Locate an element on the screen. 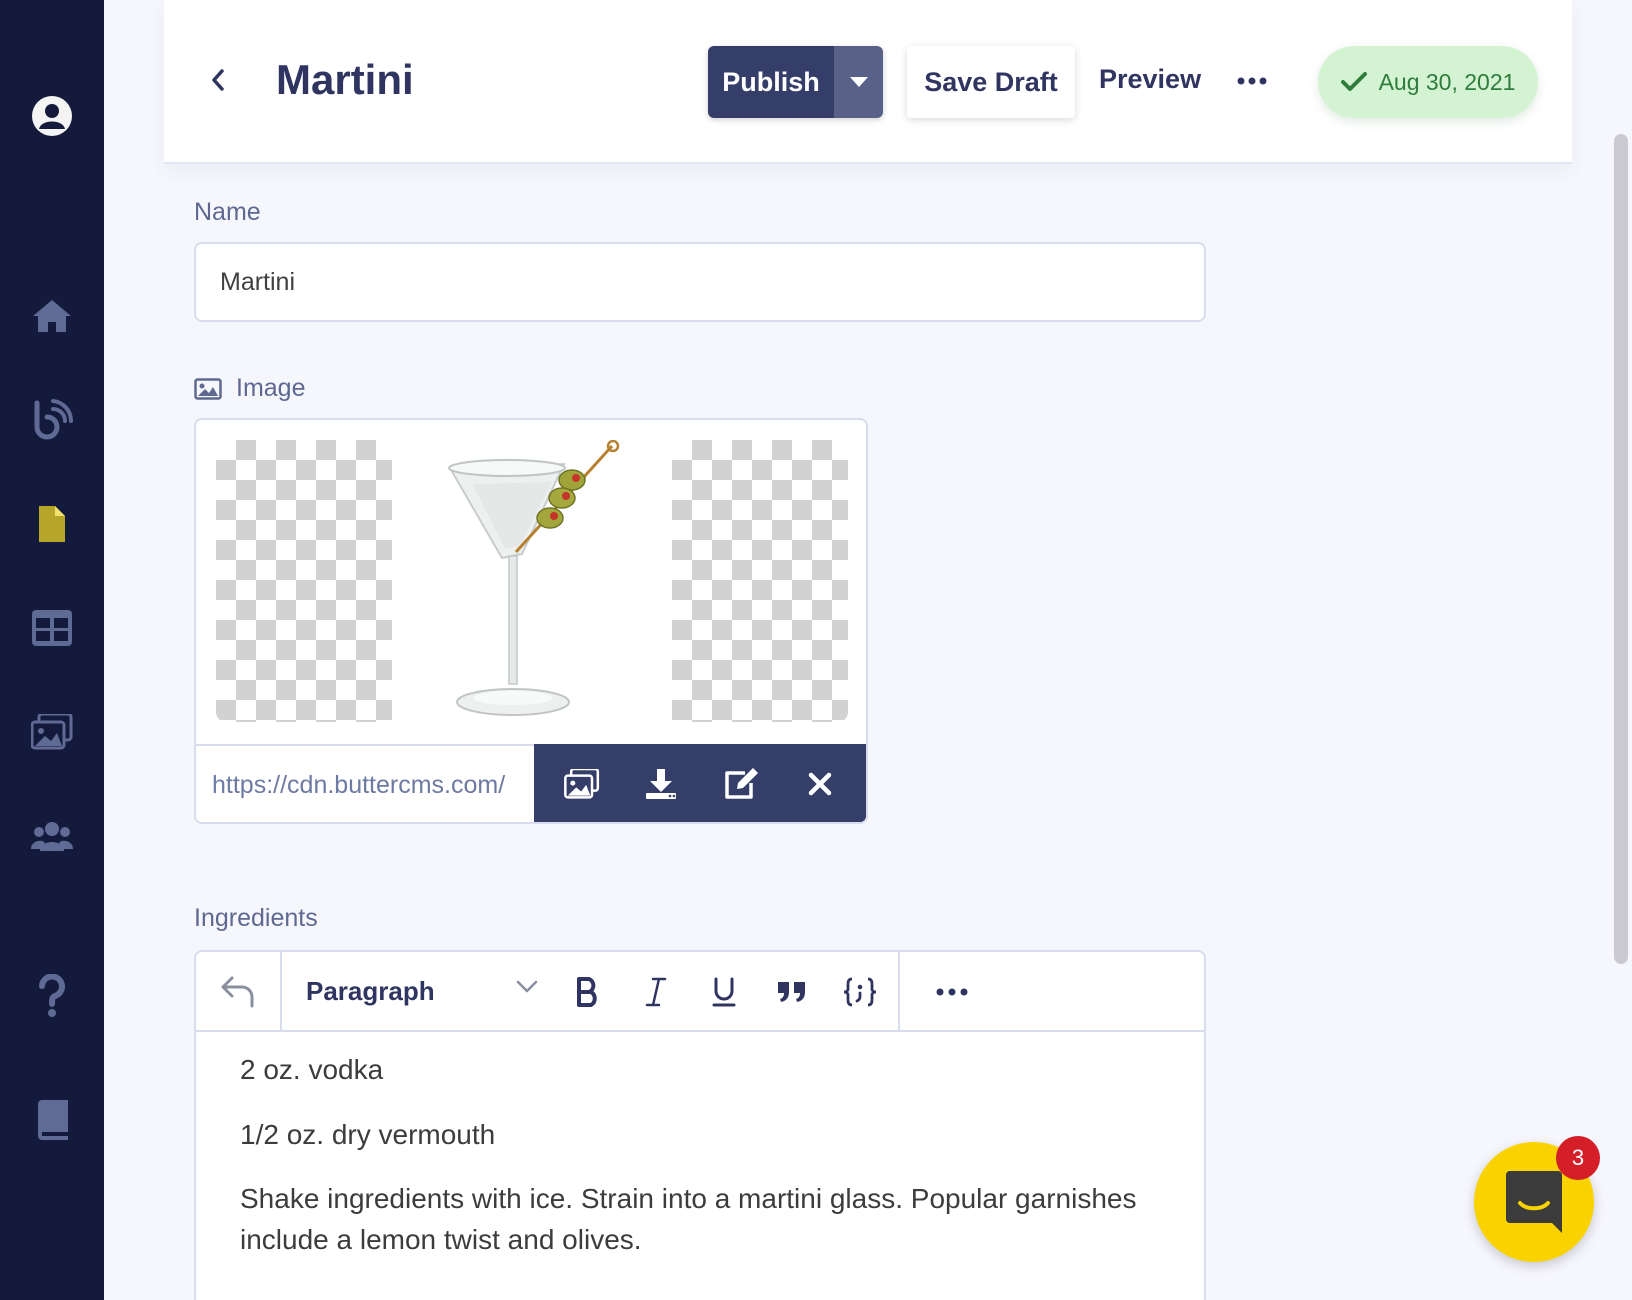 This screenshot has height=1300, width=1632. close-icon is located at coordinates (820, 784).